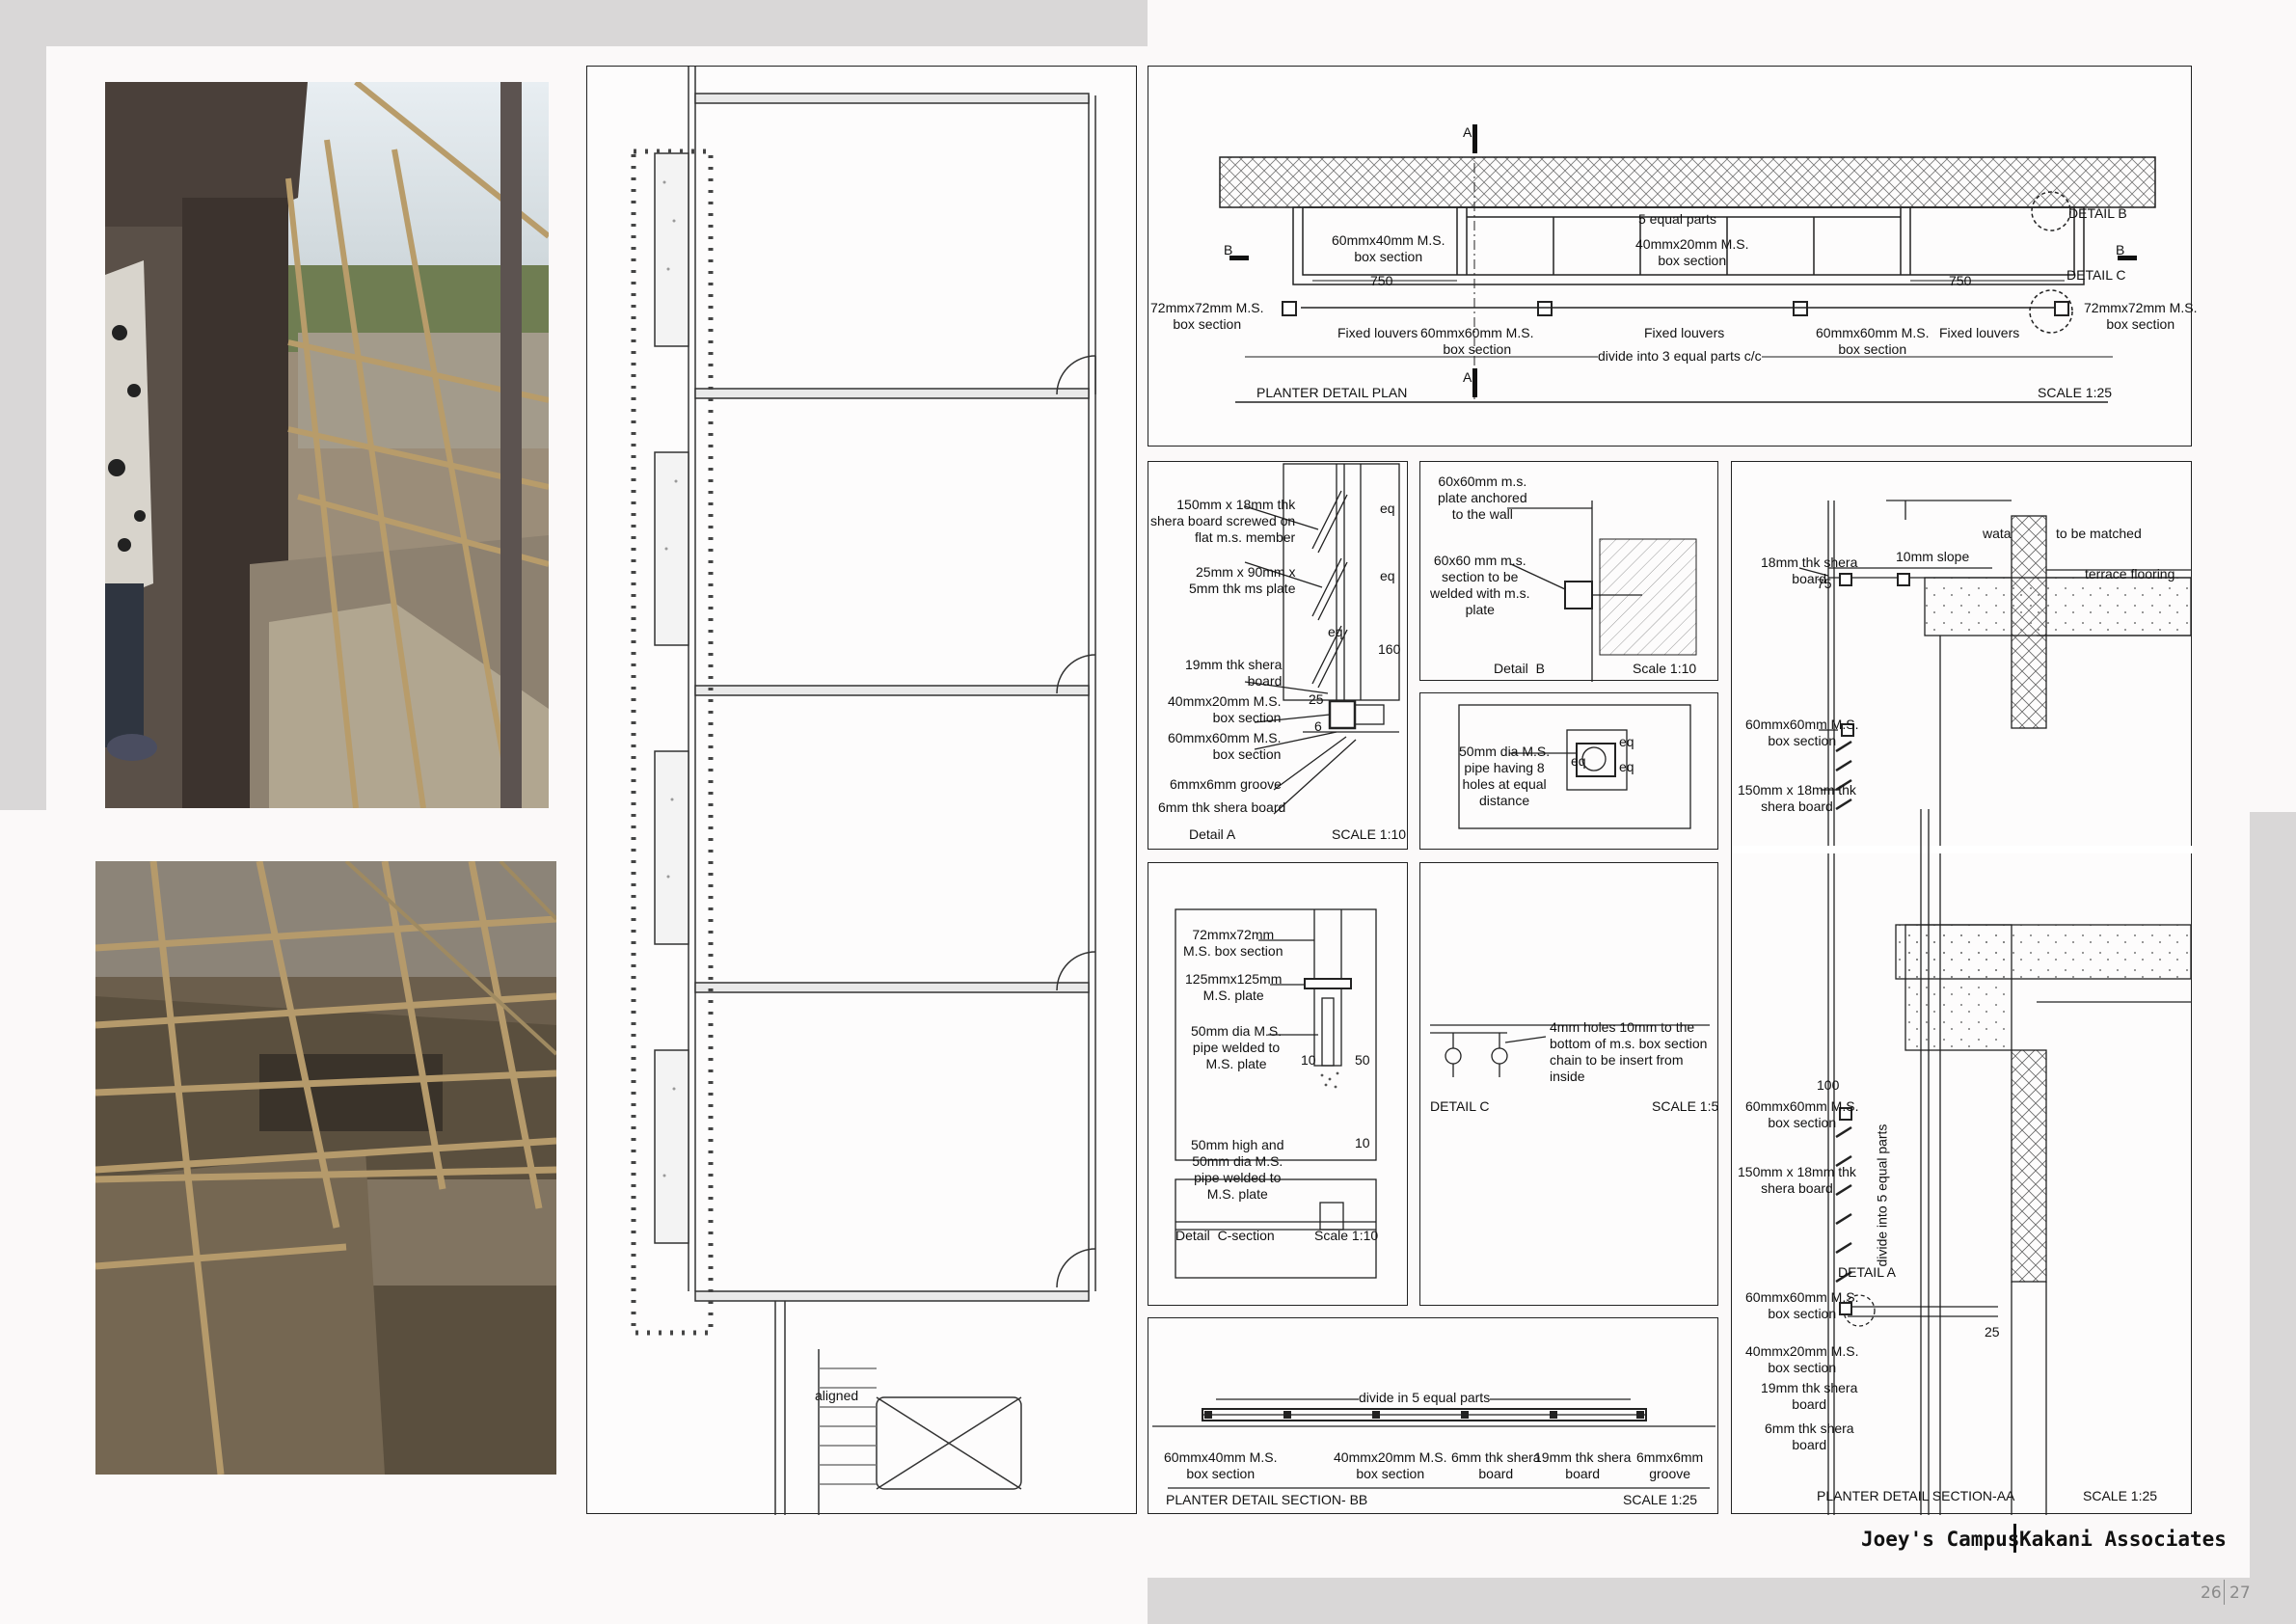  I want to click on plan-section-a-top: A, so click(1467, 132).